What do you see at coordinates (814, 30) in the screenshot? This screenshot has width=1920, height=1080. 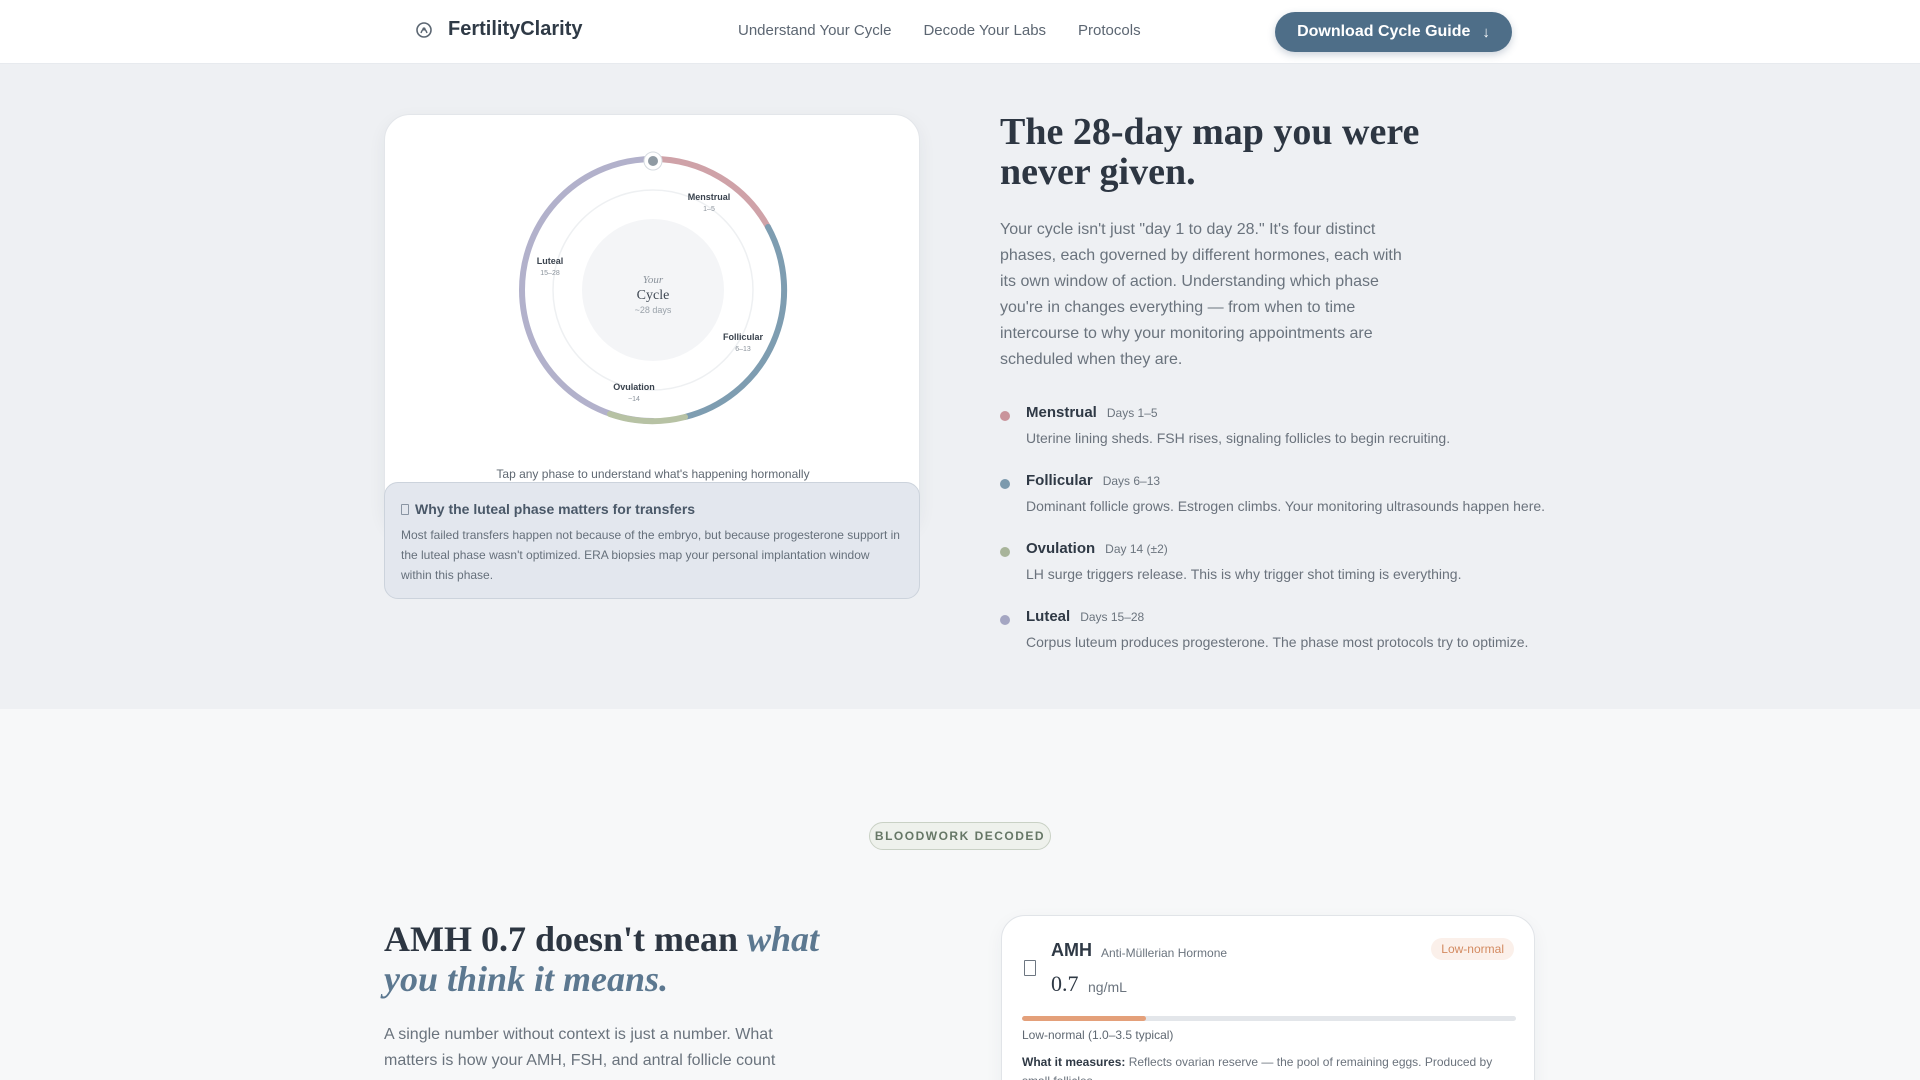 I see `nav-link-understand-cycle: Understand Your Cycle` at bounding box center [814, 30].